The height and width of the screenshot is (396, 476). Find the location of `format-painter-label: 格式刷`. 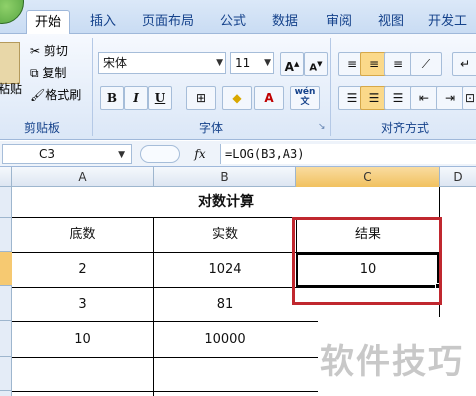

format-painter-label: 格式刷 is located at coordinates (63, 95).